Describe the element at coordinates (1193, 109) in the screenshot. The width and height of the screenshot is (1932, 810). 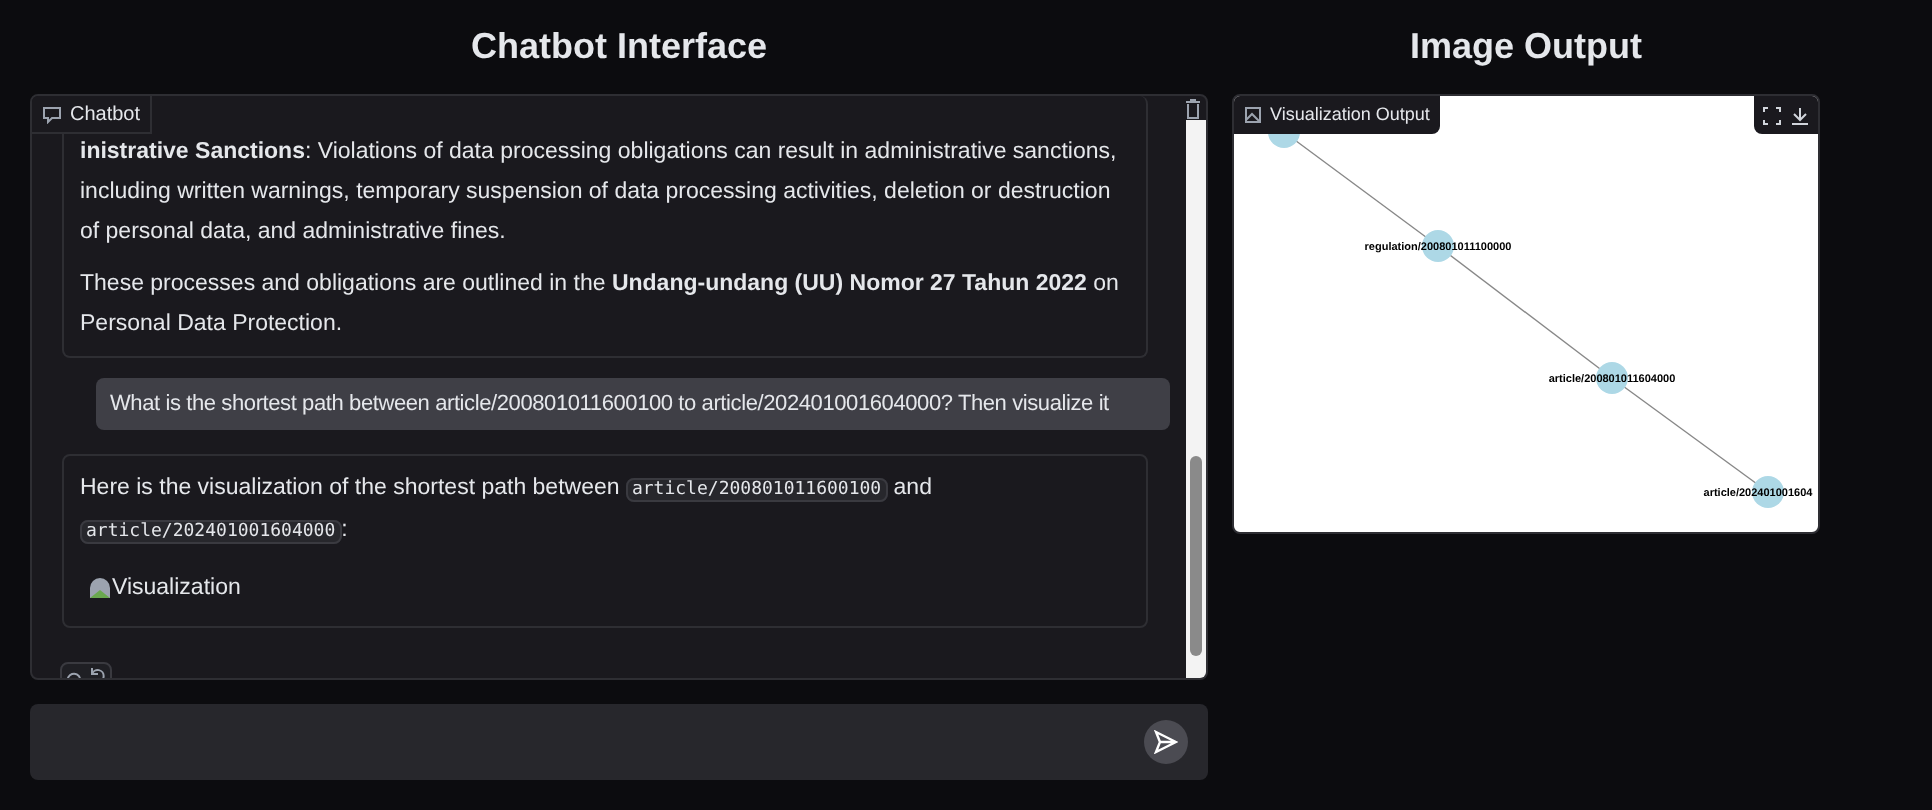
I see `delete-icon` at that location.